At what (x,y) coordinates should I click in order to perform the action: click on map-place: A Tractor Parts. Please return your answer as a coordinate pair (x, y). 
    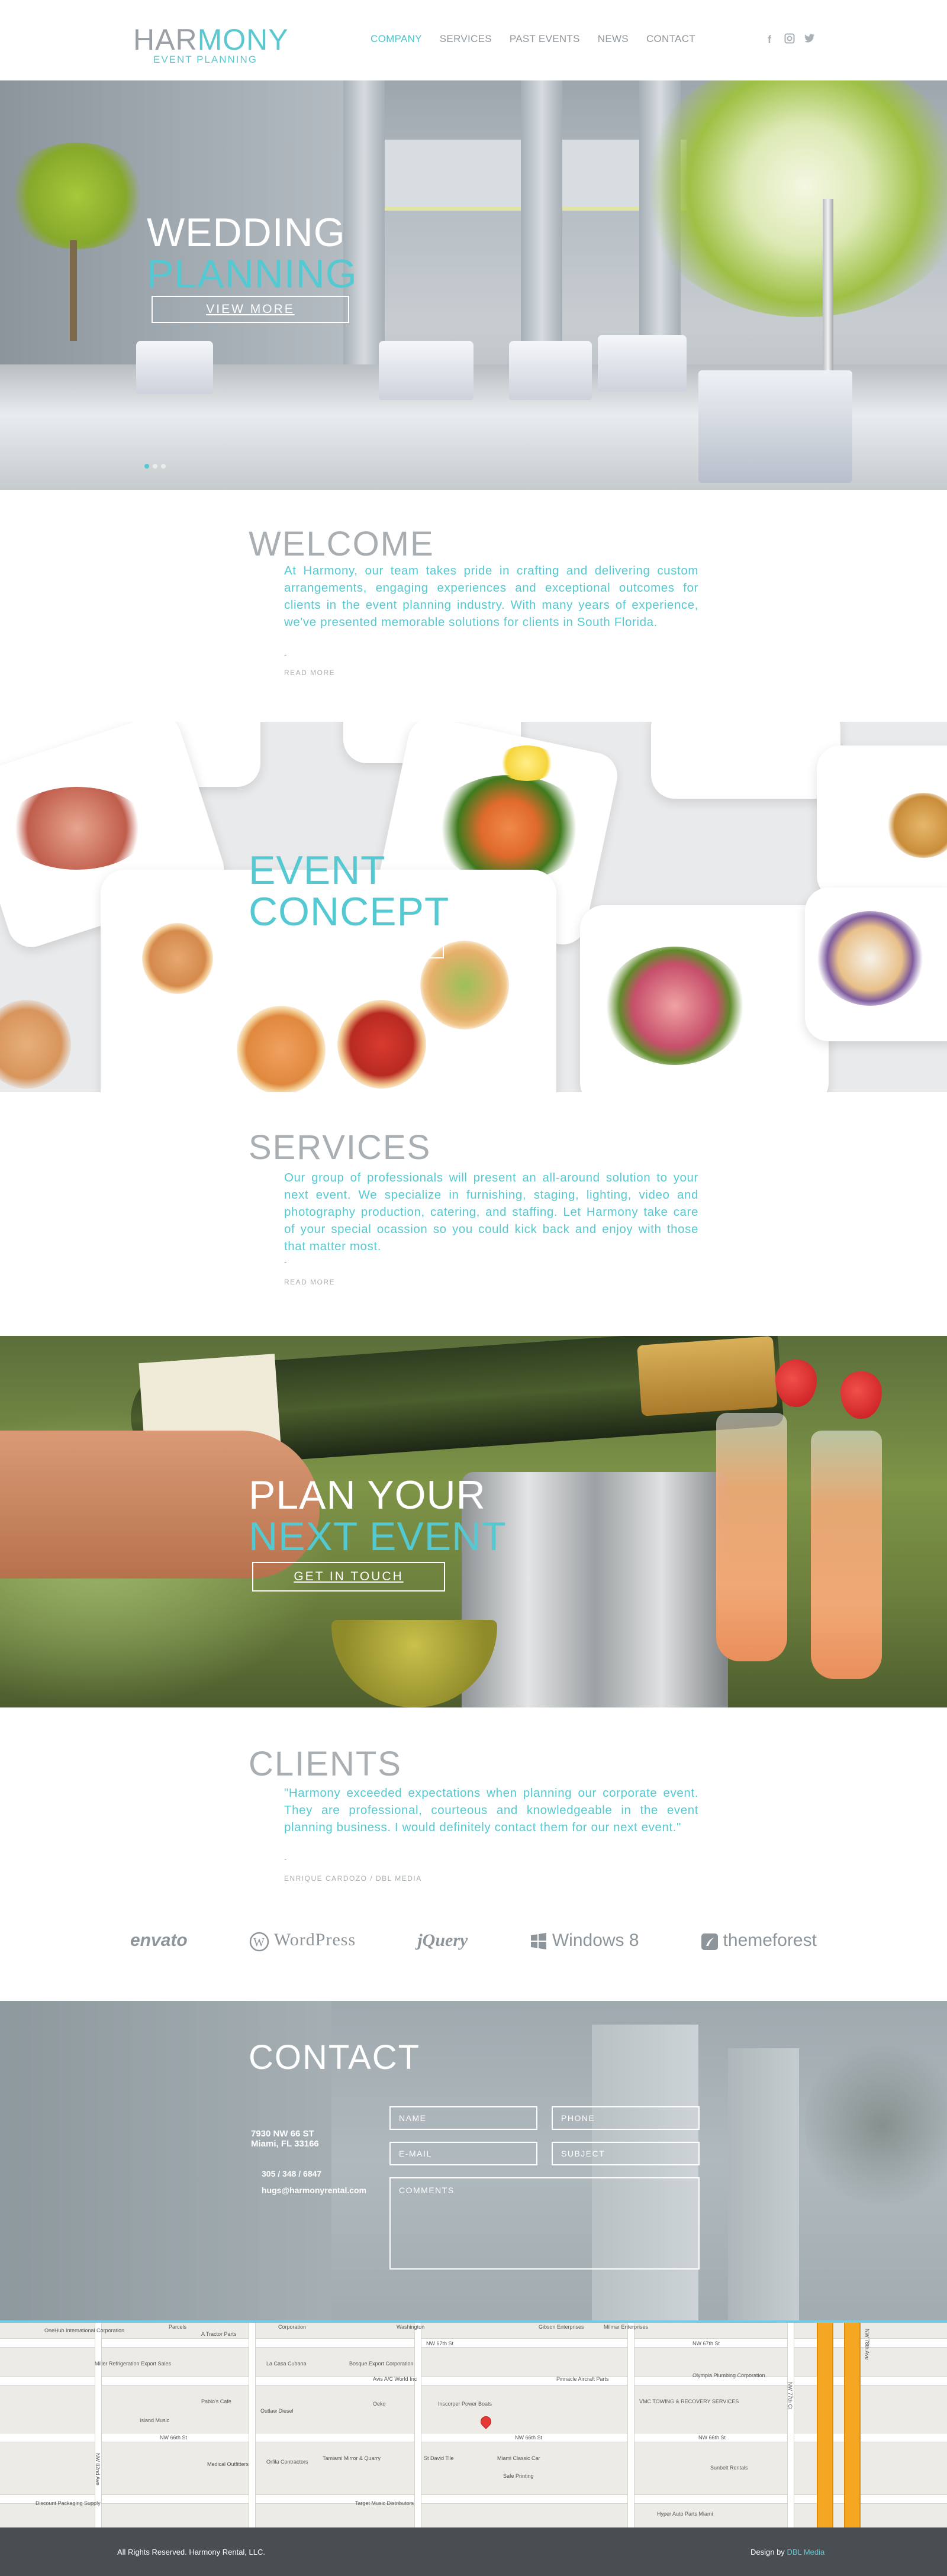
    Looking at the image, I should click on (219, 2334).